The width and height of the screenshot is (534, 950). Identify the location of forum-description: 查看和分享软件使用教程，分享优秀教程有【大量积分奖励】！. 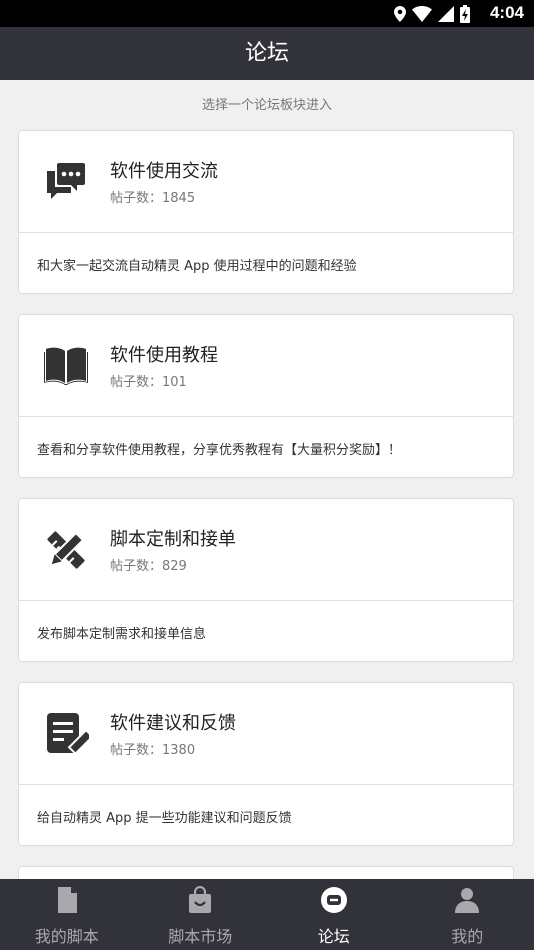
(219, 450).